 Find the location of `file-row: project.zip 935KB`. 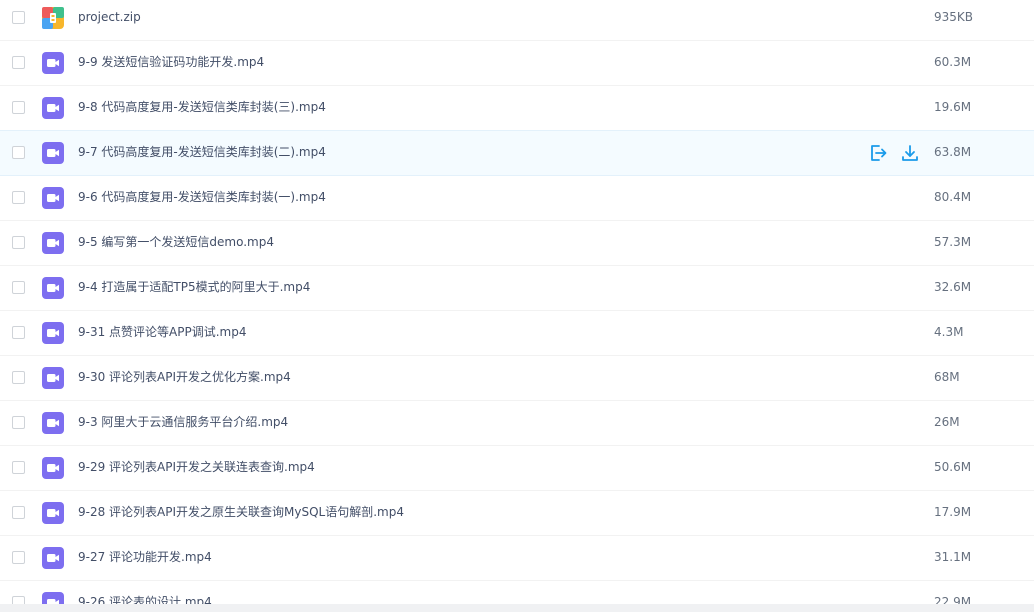

file-row: project.zip 935KB is located at coordinates (517, 20).